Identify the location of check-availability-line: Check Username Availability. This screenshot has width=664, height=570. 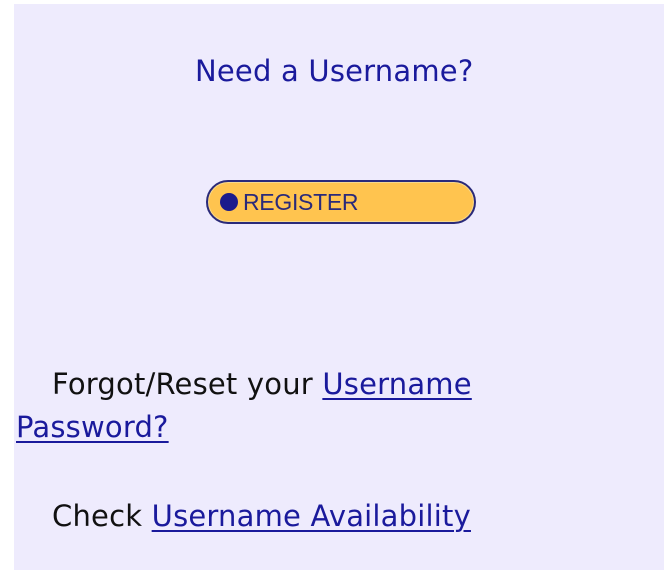
(261, 516).